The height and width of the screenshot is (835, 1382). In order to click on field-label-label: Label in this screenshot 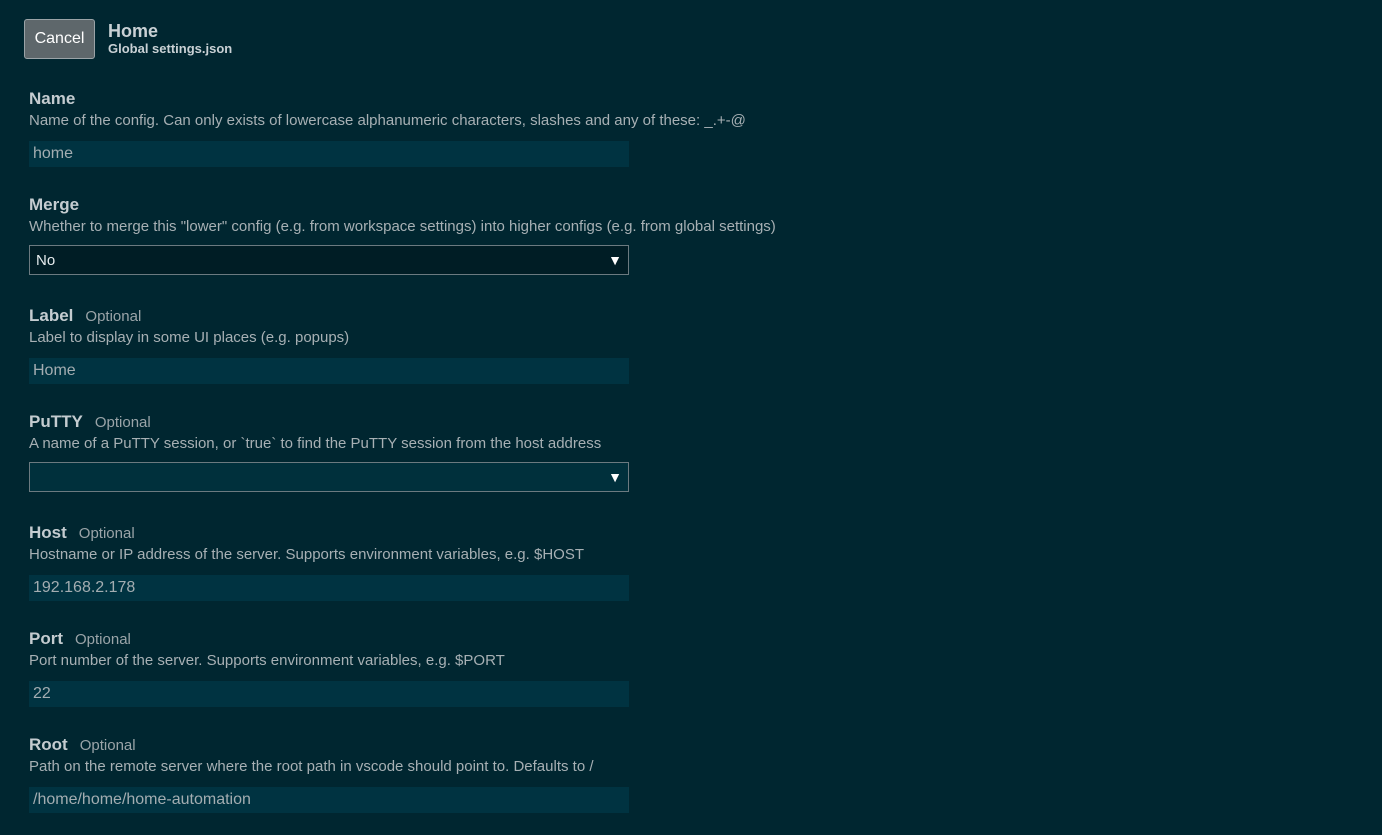, I will do `click(51, 315)`.